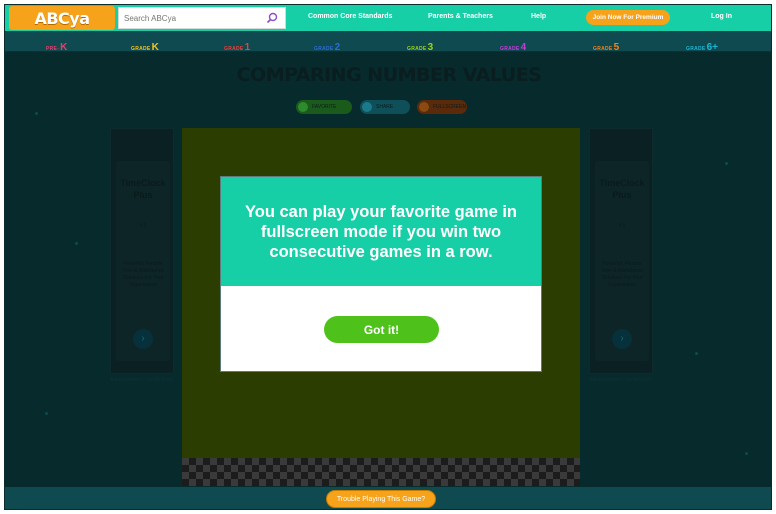 The height and width of the screenshot is (514, 776). Describe the element at coordinates (367, 107) in the screenshot. I see `share-icon` at that location.